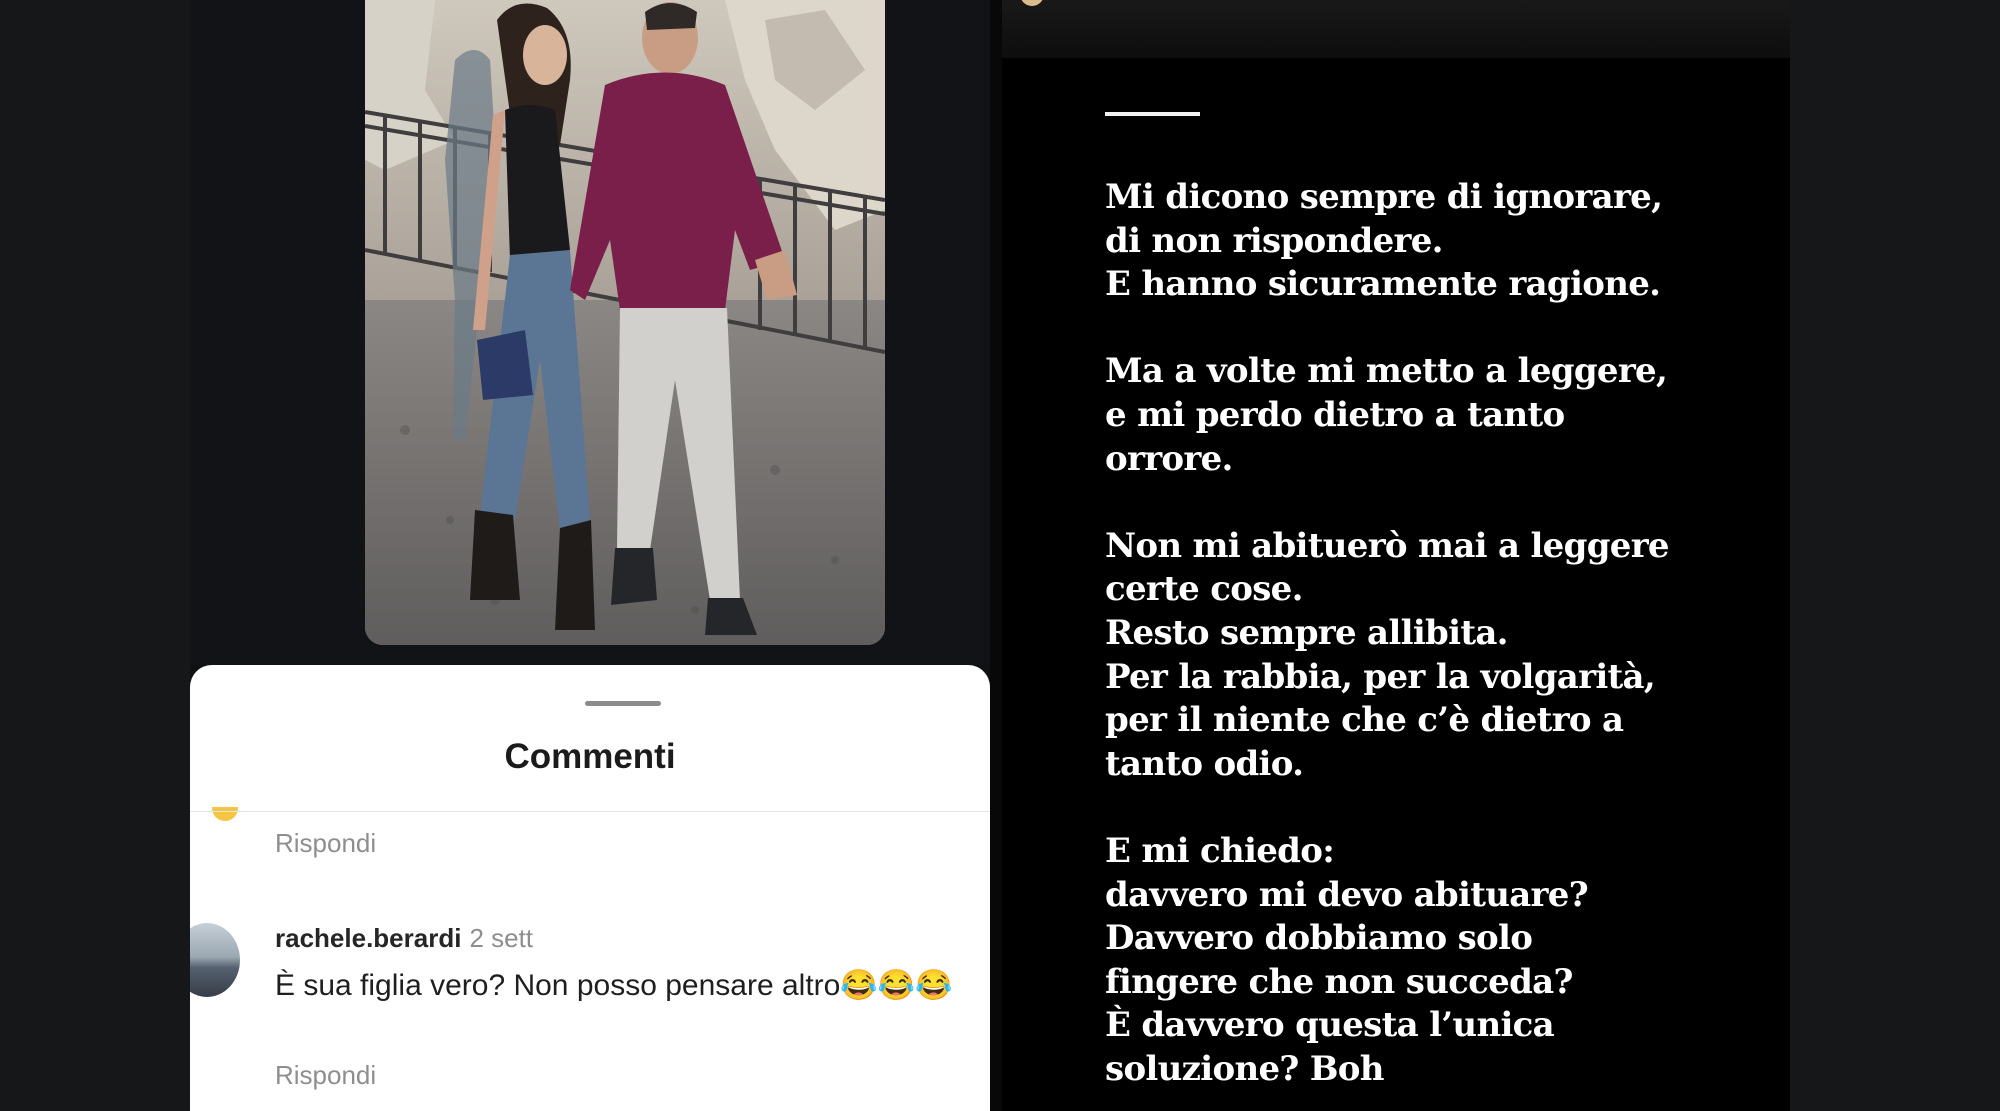 This screenshot has height=1111, width=2000. Describe the element at coordinates (1204, 763) in the screenshot. I see `story-line: tanto odio.` at that location.